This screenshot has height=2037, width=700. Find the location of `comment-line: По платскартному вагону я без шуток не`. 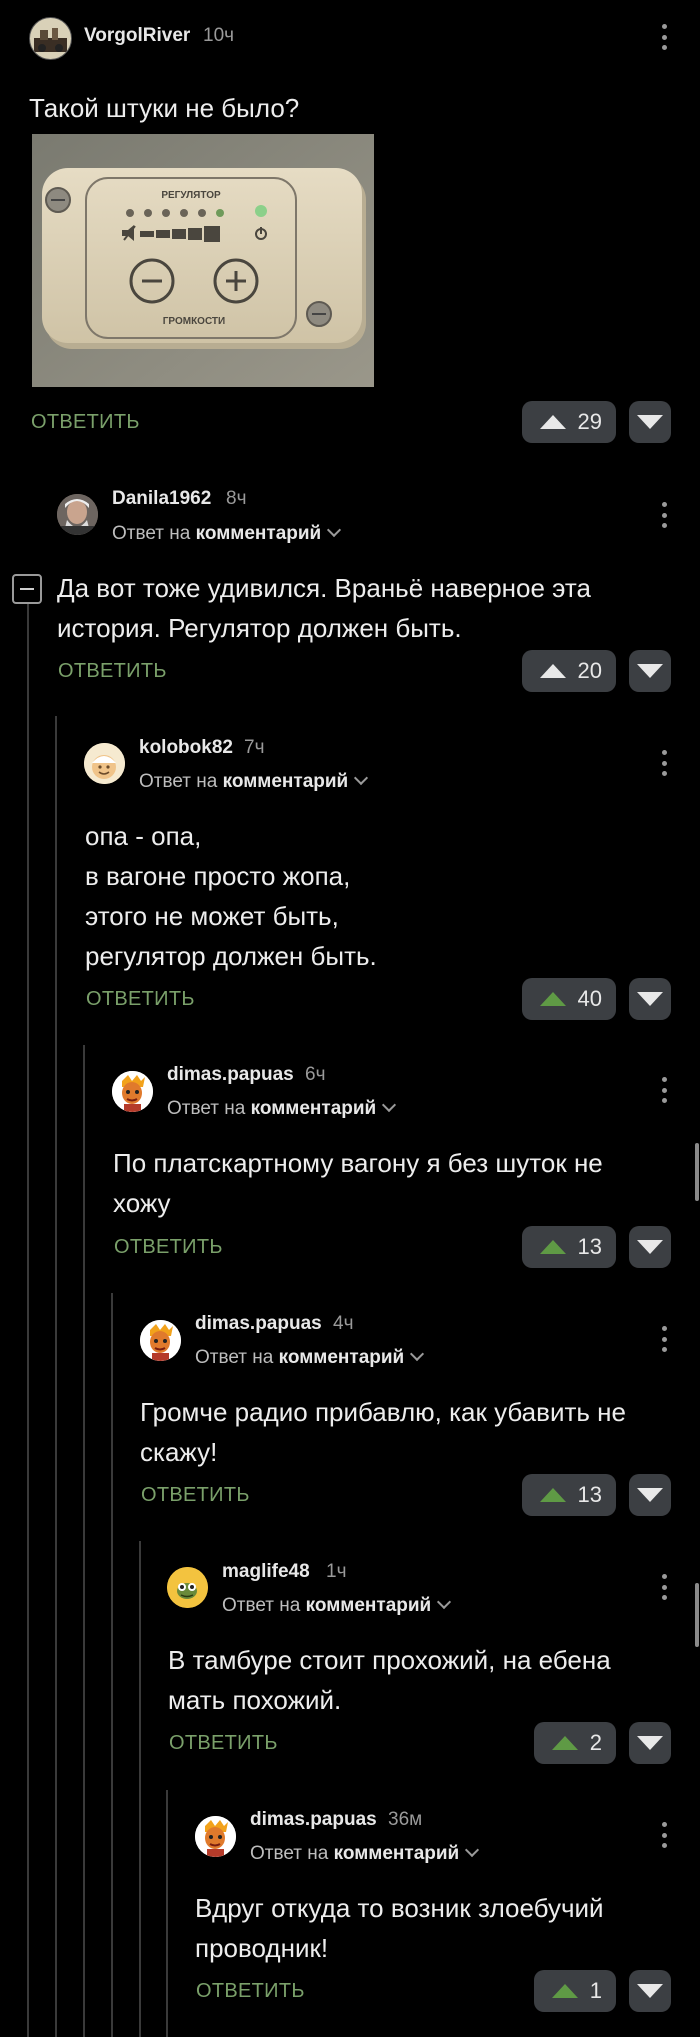

comment-line: По платскартному вагону я без шуток не is located at coordinates (358, 1163).